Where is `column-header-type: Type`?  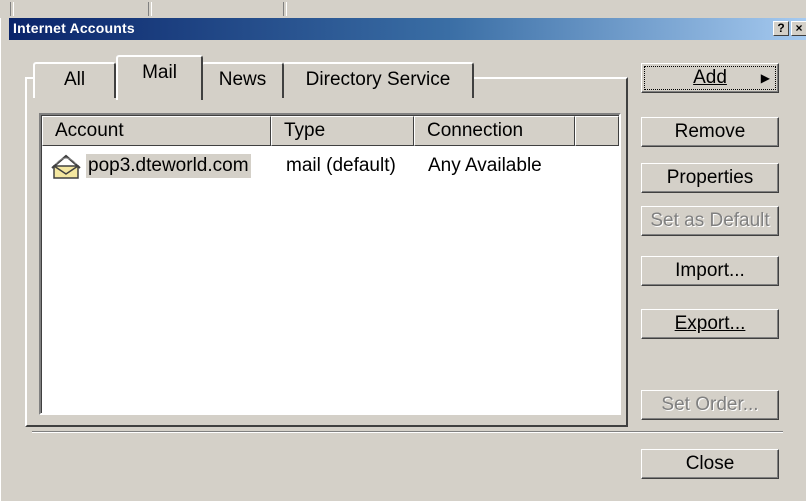
column-header-type: Type is located at coordinates (342, 131).